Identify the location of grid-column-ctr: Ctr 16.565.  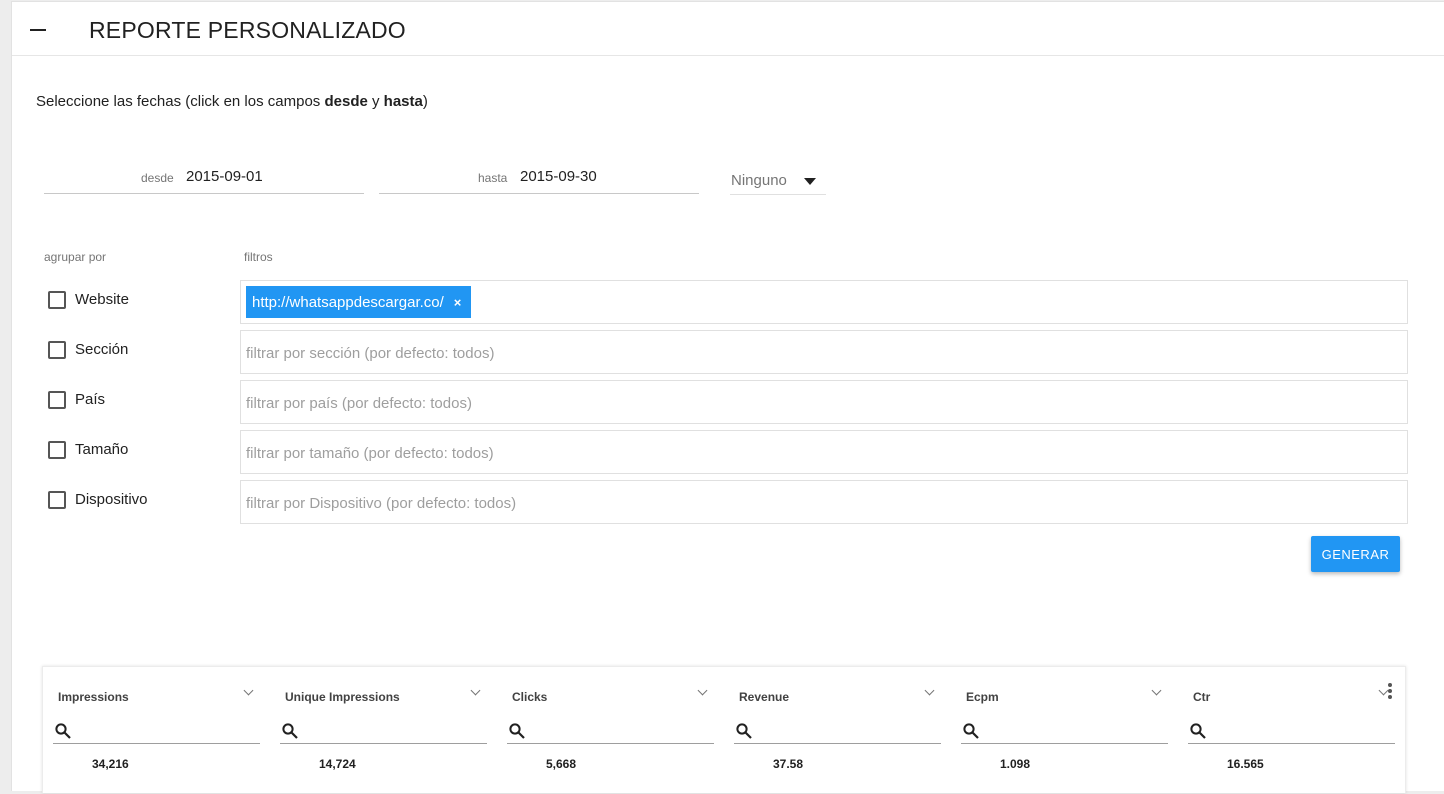
(1291, 730).